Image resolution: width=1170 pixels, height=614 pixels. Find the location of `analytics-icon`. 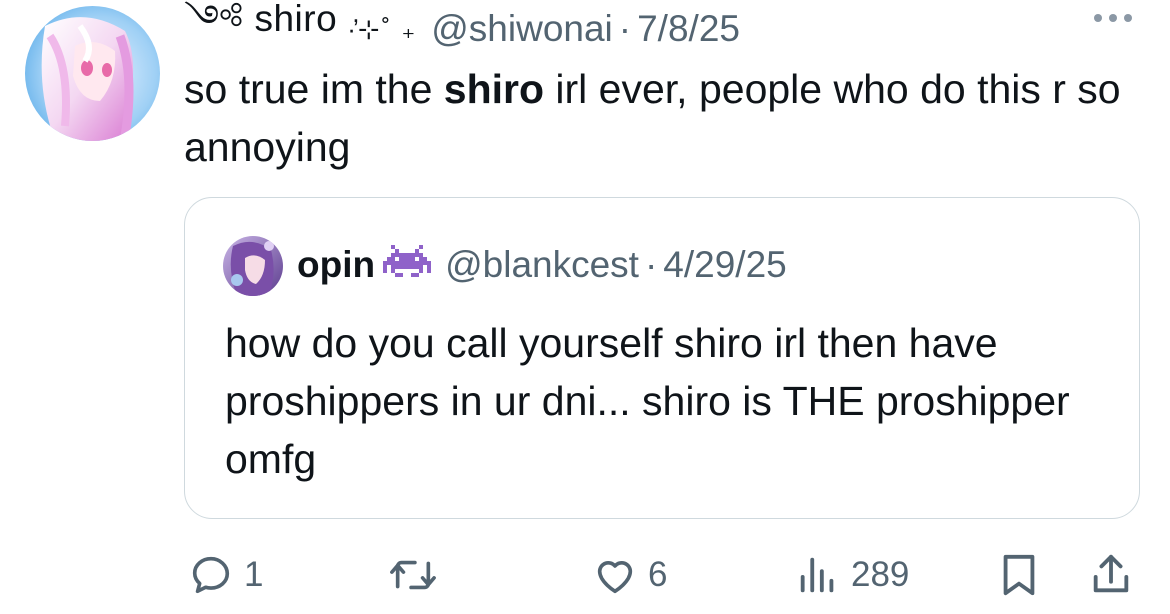

analytics-icon is located at coordinates (817, 575).